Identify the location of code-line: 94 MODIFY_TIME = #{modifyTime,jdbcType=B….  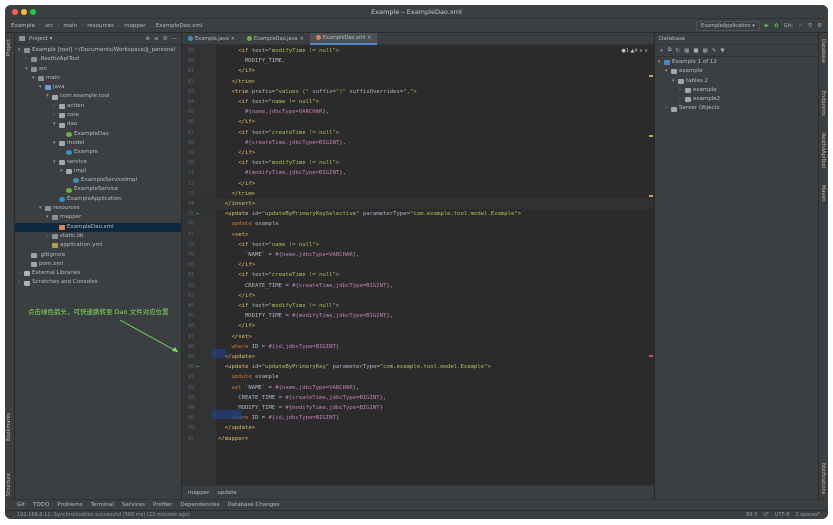
(418, 408).